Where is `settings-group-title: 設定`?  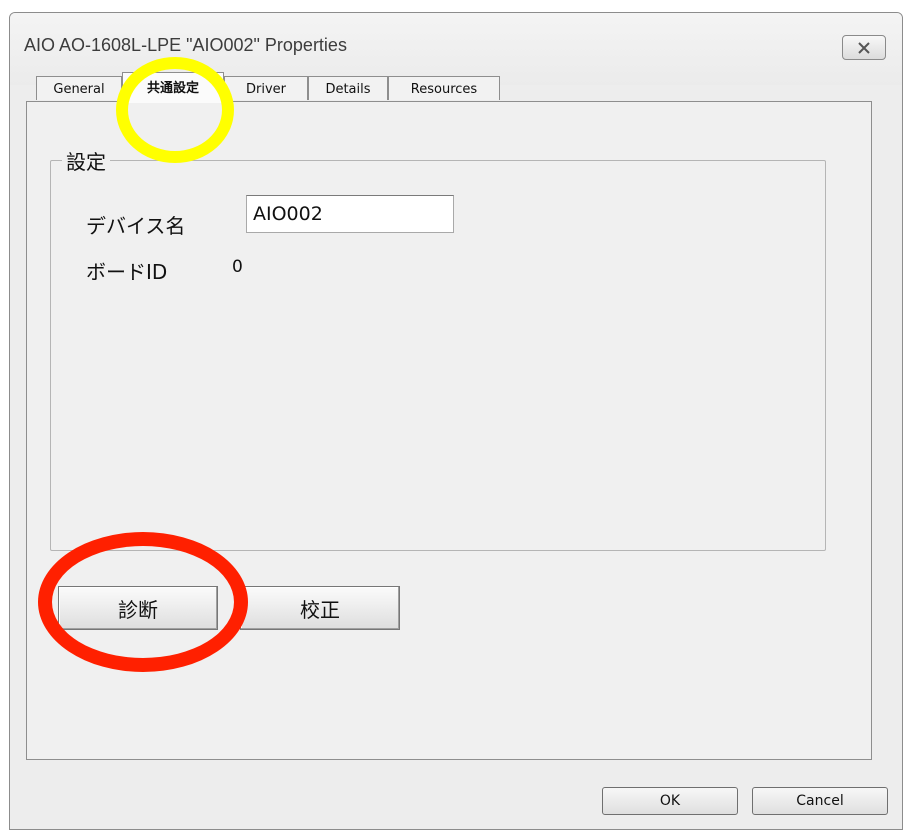
settings-group-title: 設定 is located at coordinates (86, 160).